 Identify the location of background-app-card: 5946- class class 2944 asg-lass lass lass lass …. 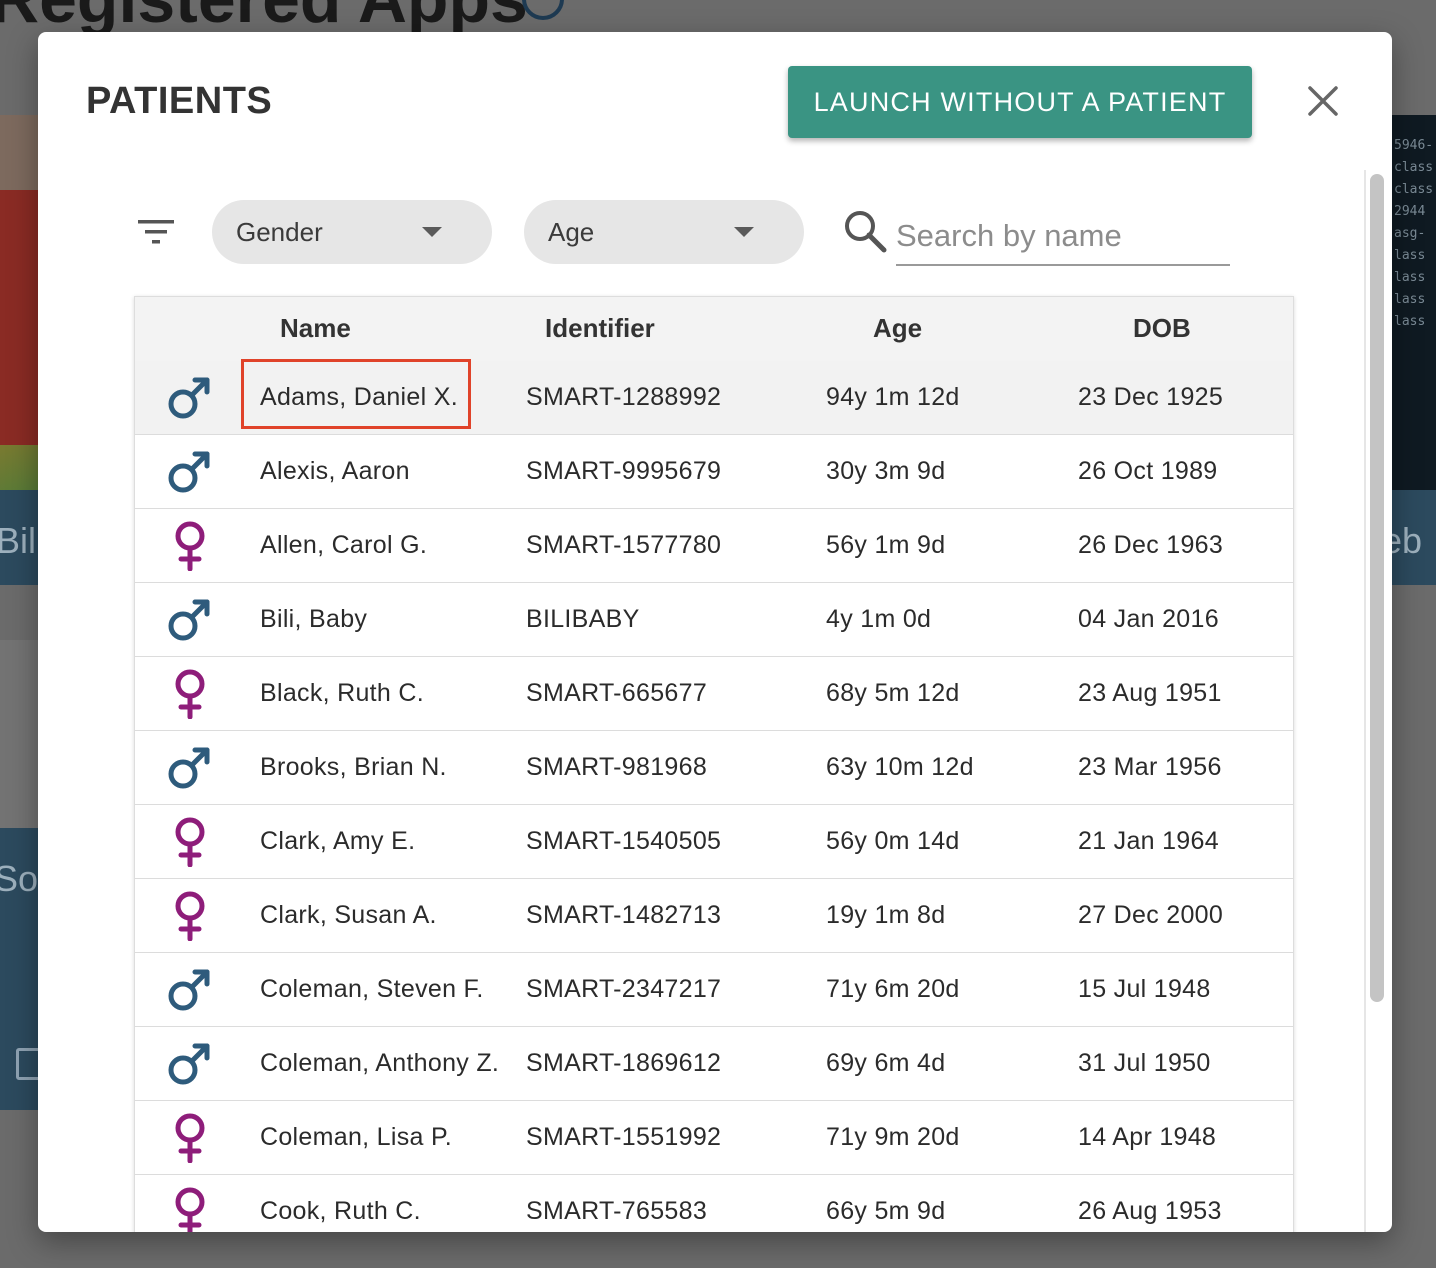
(1414, 350).